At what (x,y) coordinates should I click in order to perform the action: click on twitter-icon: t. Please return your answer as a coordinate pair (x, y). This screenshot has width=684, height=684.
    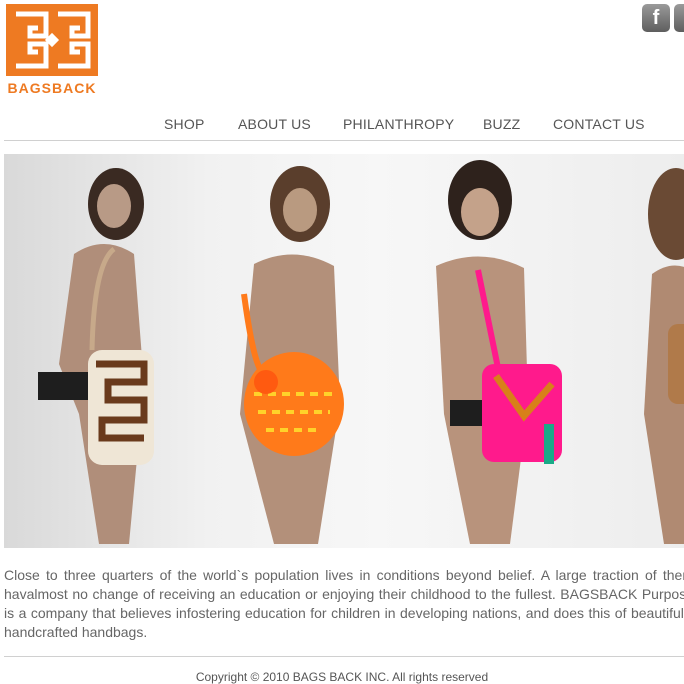
    Looking at the image, I should click on (679, 18).